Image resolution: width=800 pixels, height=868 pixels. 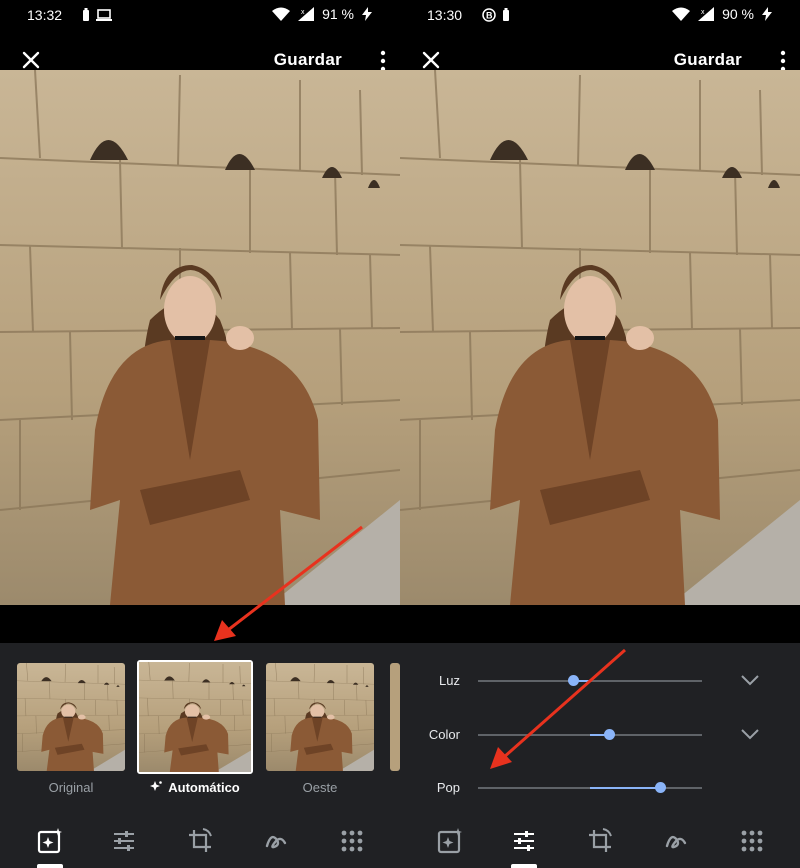 What do you see at coordinates (71, 717) in the screenshot?
I see `filter-thumb-original` at bounding box center [71, 717].